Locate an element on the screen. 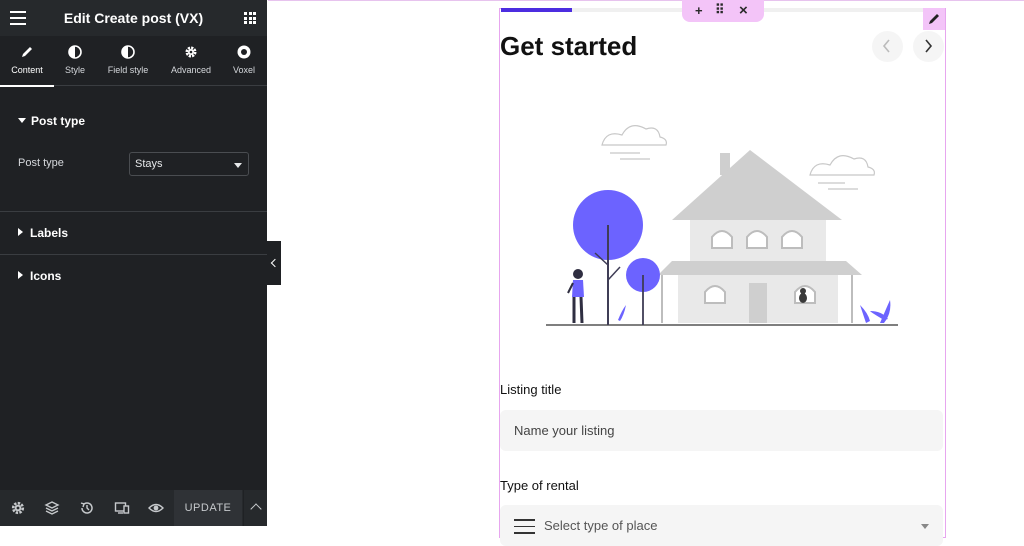  previous-step-button is located at coordinates (887, 46).